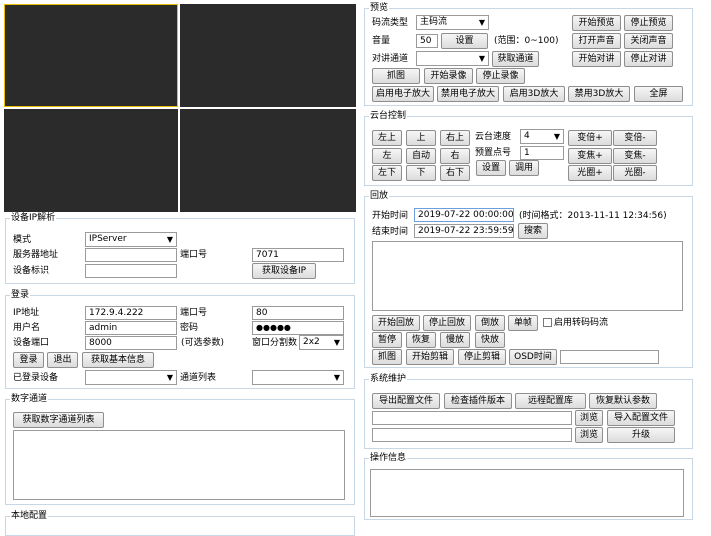  I want to click on focus-in-button: 变焦+, so click(590, 156).